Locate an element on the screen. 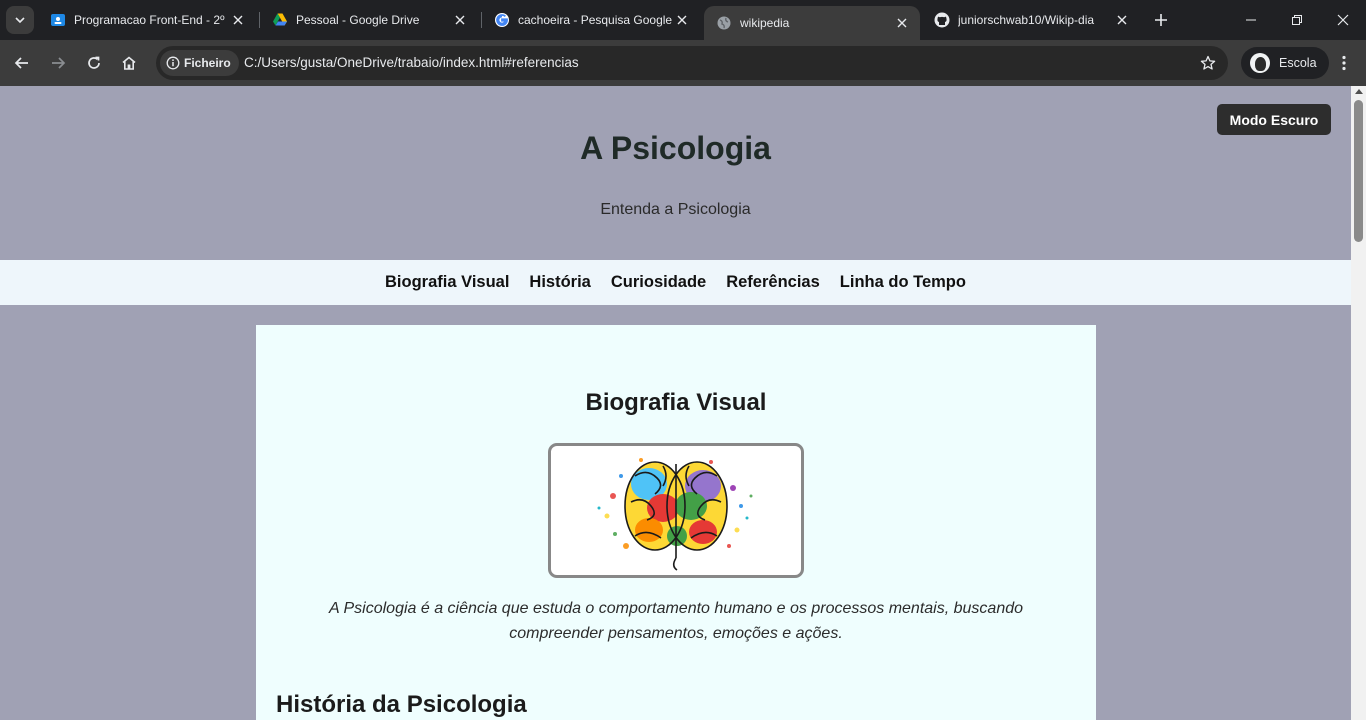 The height and width of the screenshot is (720, 1366). tab-google-drive: Pessoal - Google Drive is located at coordinates (369, 20).